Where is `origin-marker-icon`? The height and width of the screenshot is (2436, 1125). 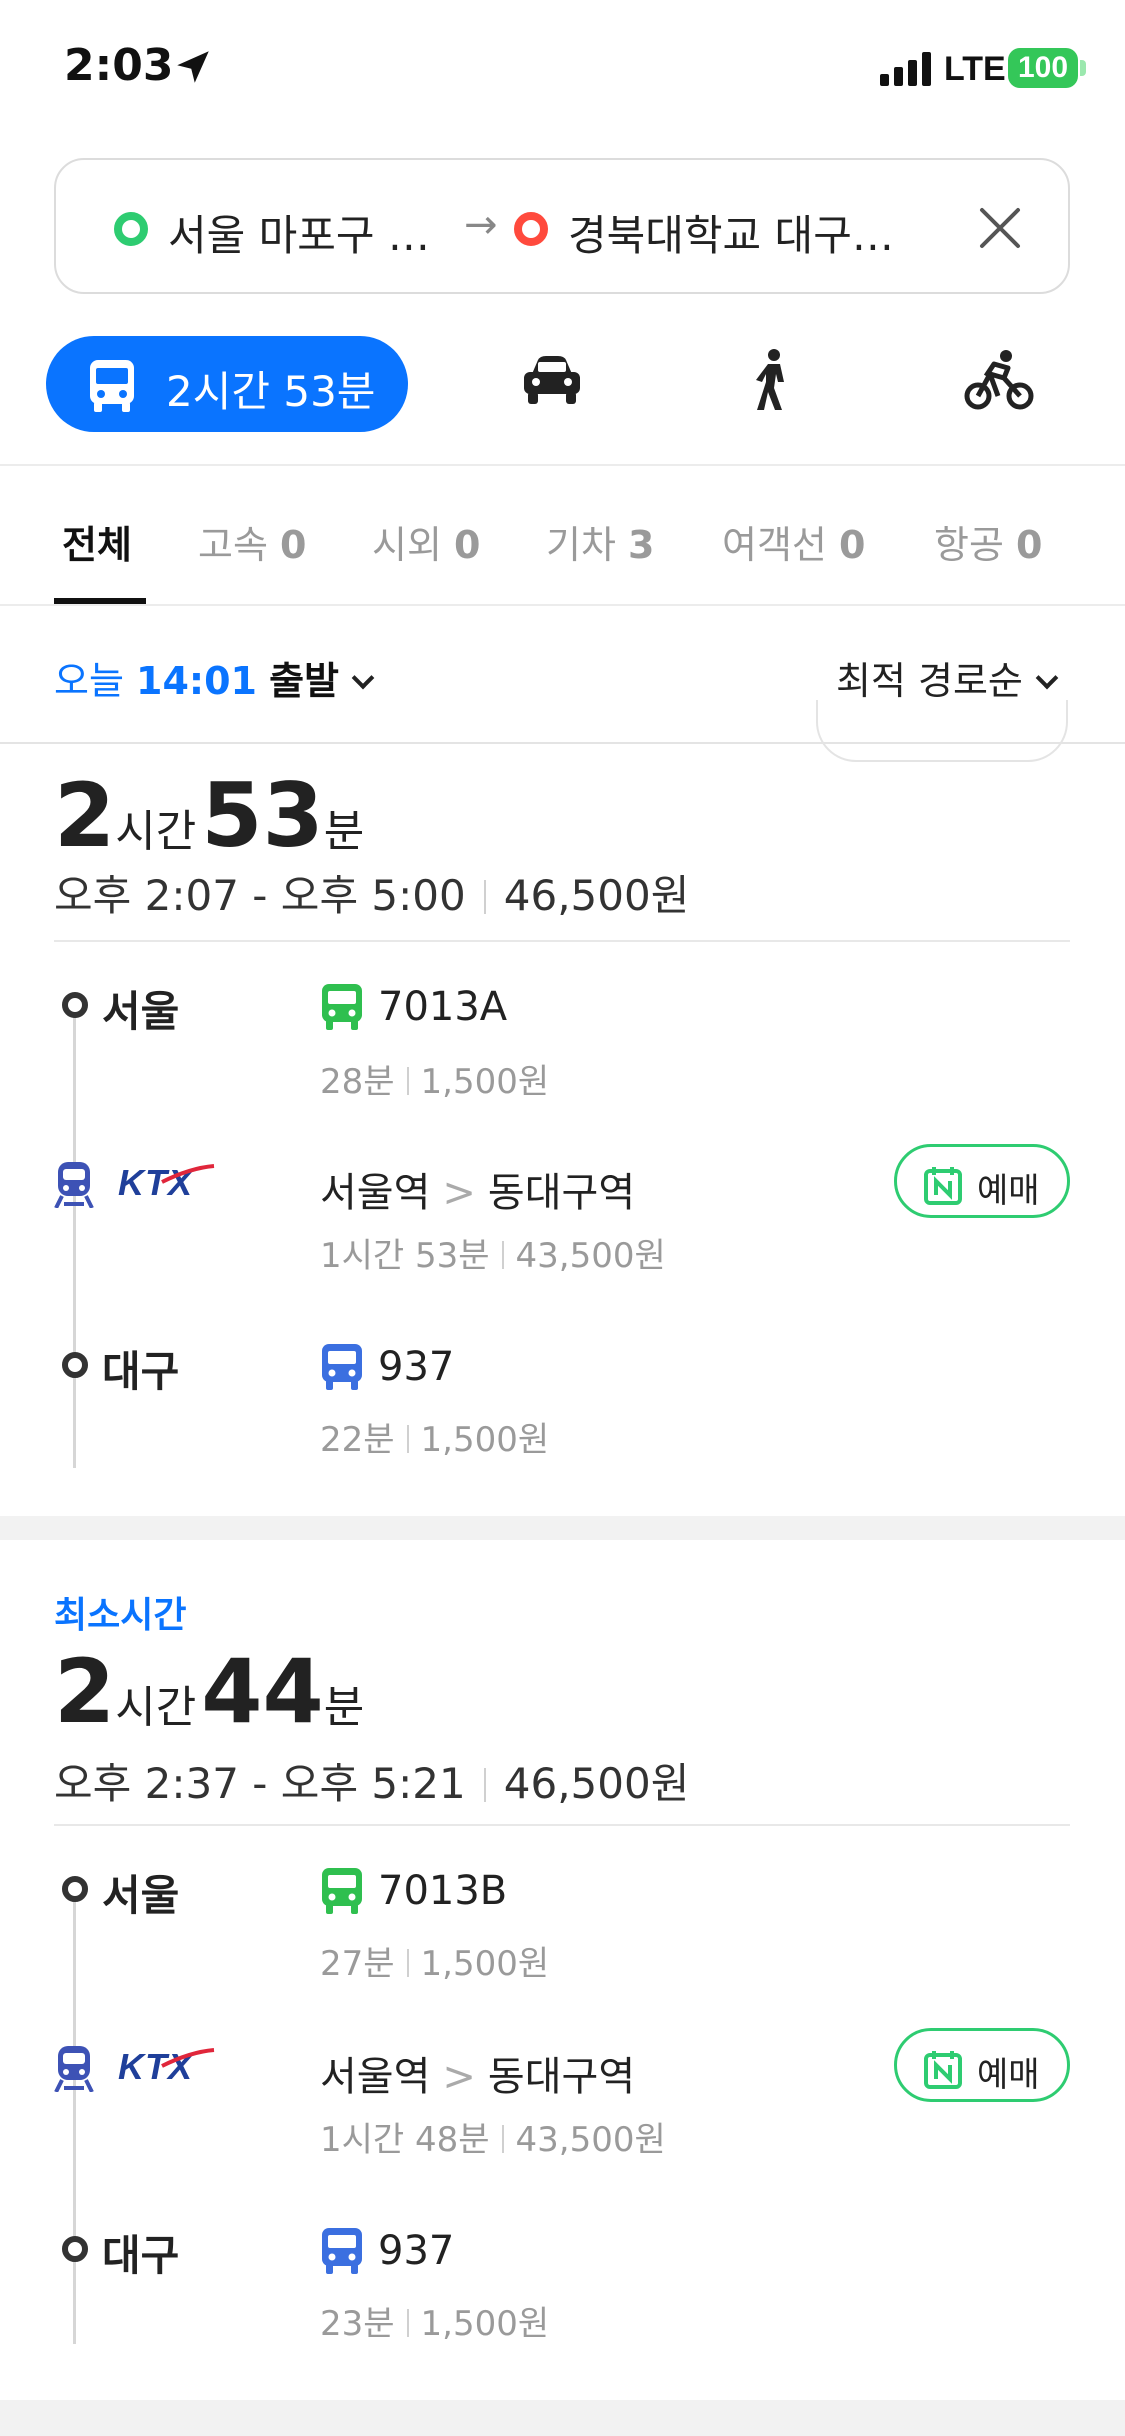 origin-marker-icon is located at coordinates (131, 229).